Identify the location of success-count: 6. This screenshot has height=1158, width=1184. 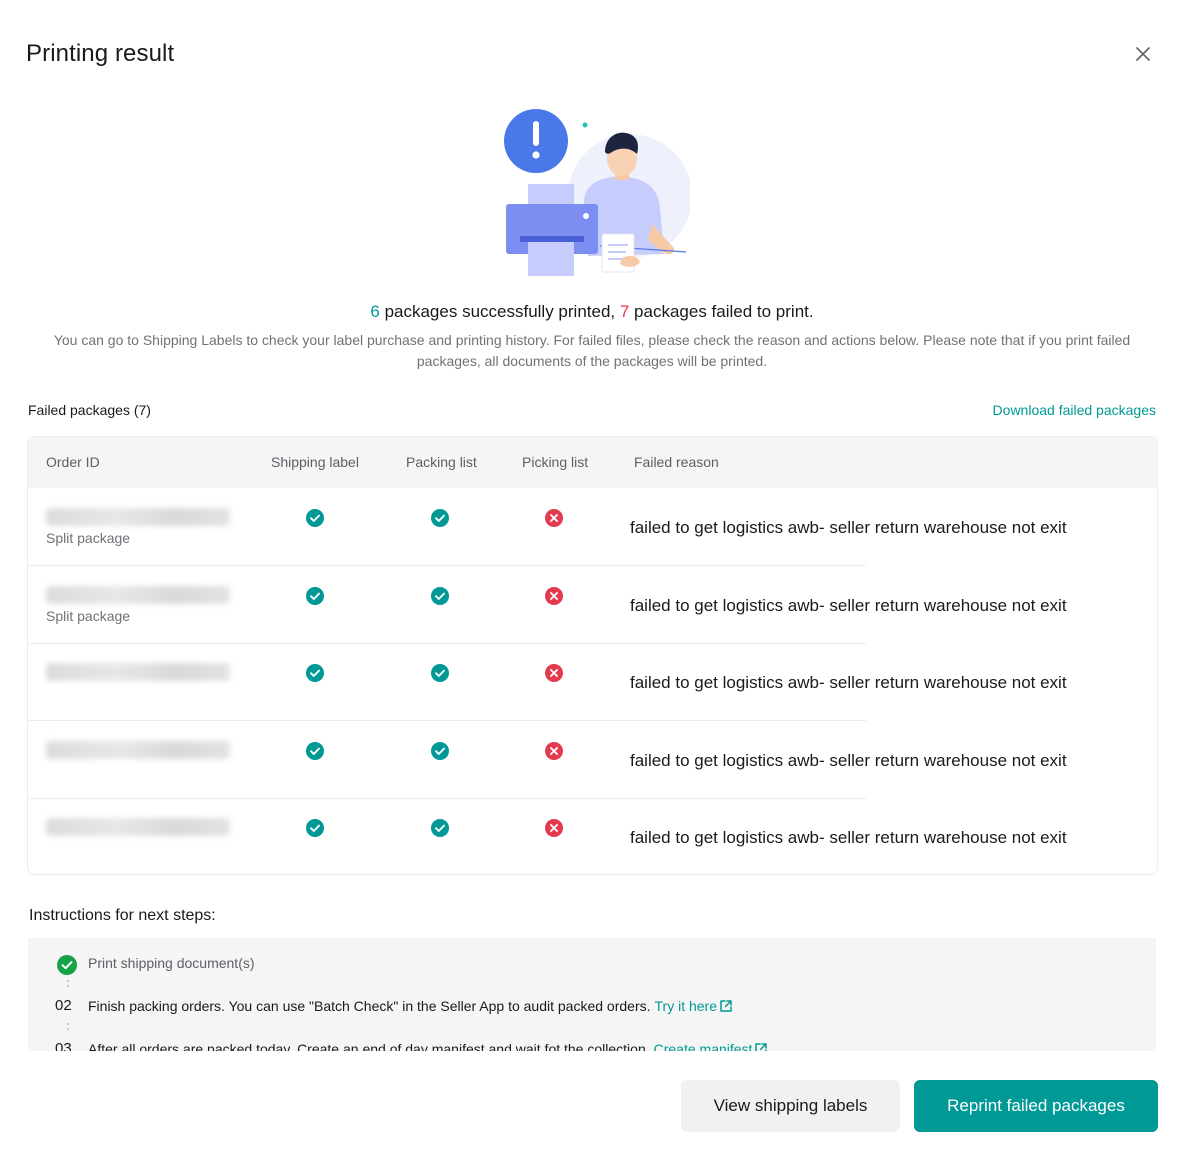
(375, 311).